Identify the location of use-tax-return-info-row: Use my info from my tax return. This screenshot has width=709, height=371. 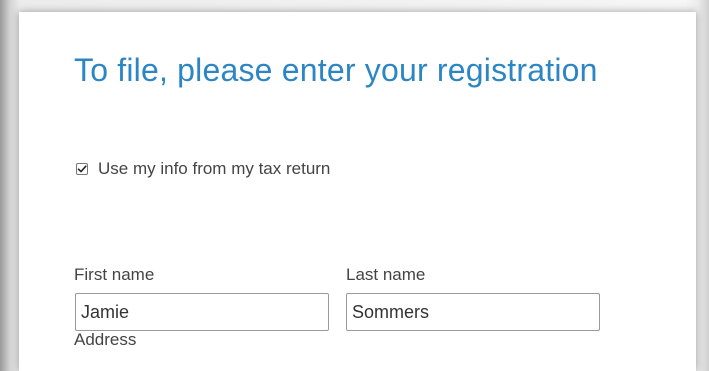
(203, 169).